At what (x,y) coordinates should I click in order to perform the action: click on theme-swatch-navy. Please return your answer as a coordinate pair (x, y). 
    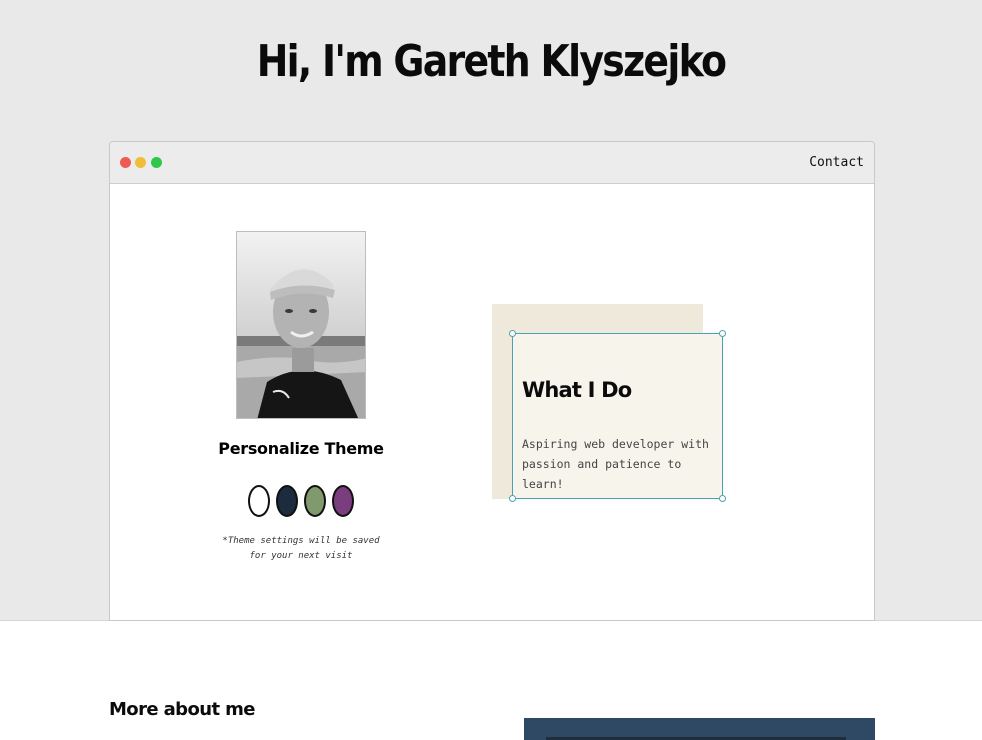
    Looking at the image, I should click on (287, 501).